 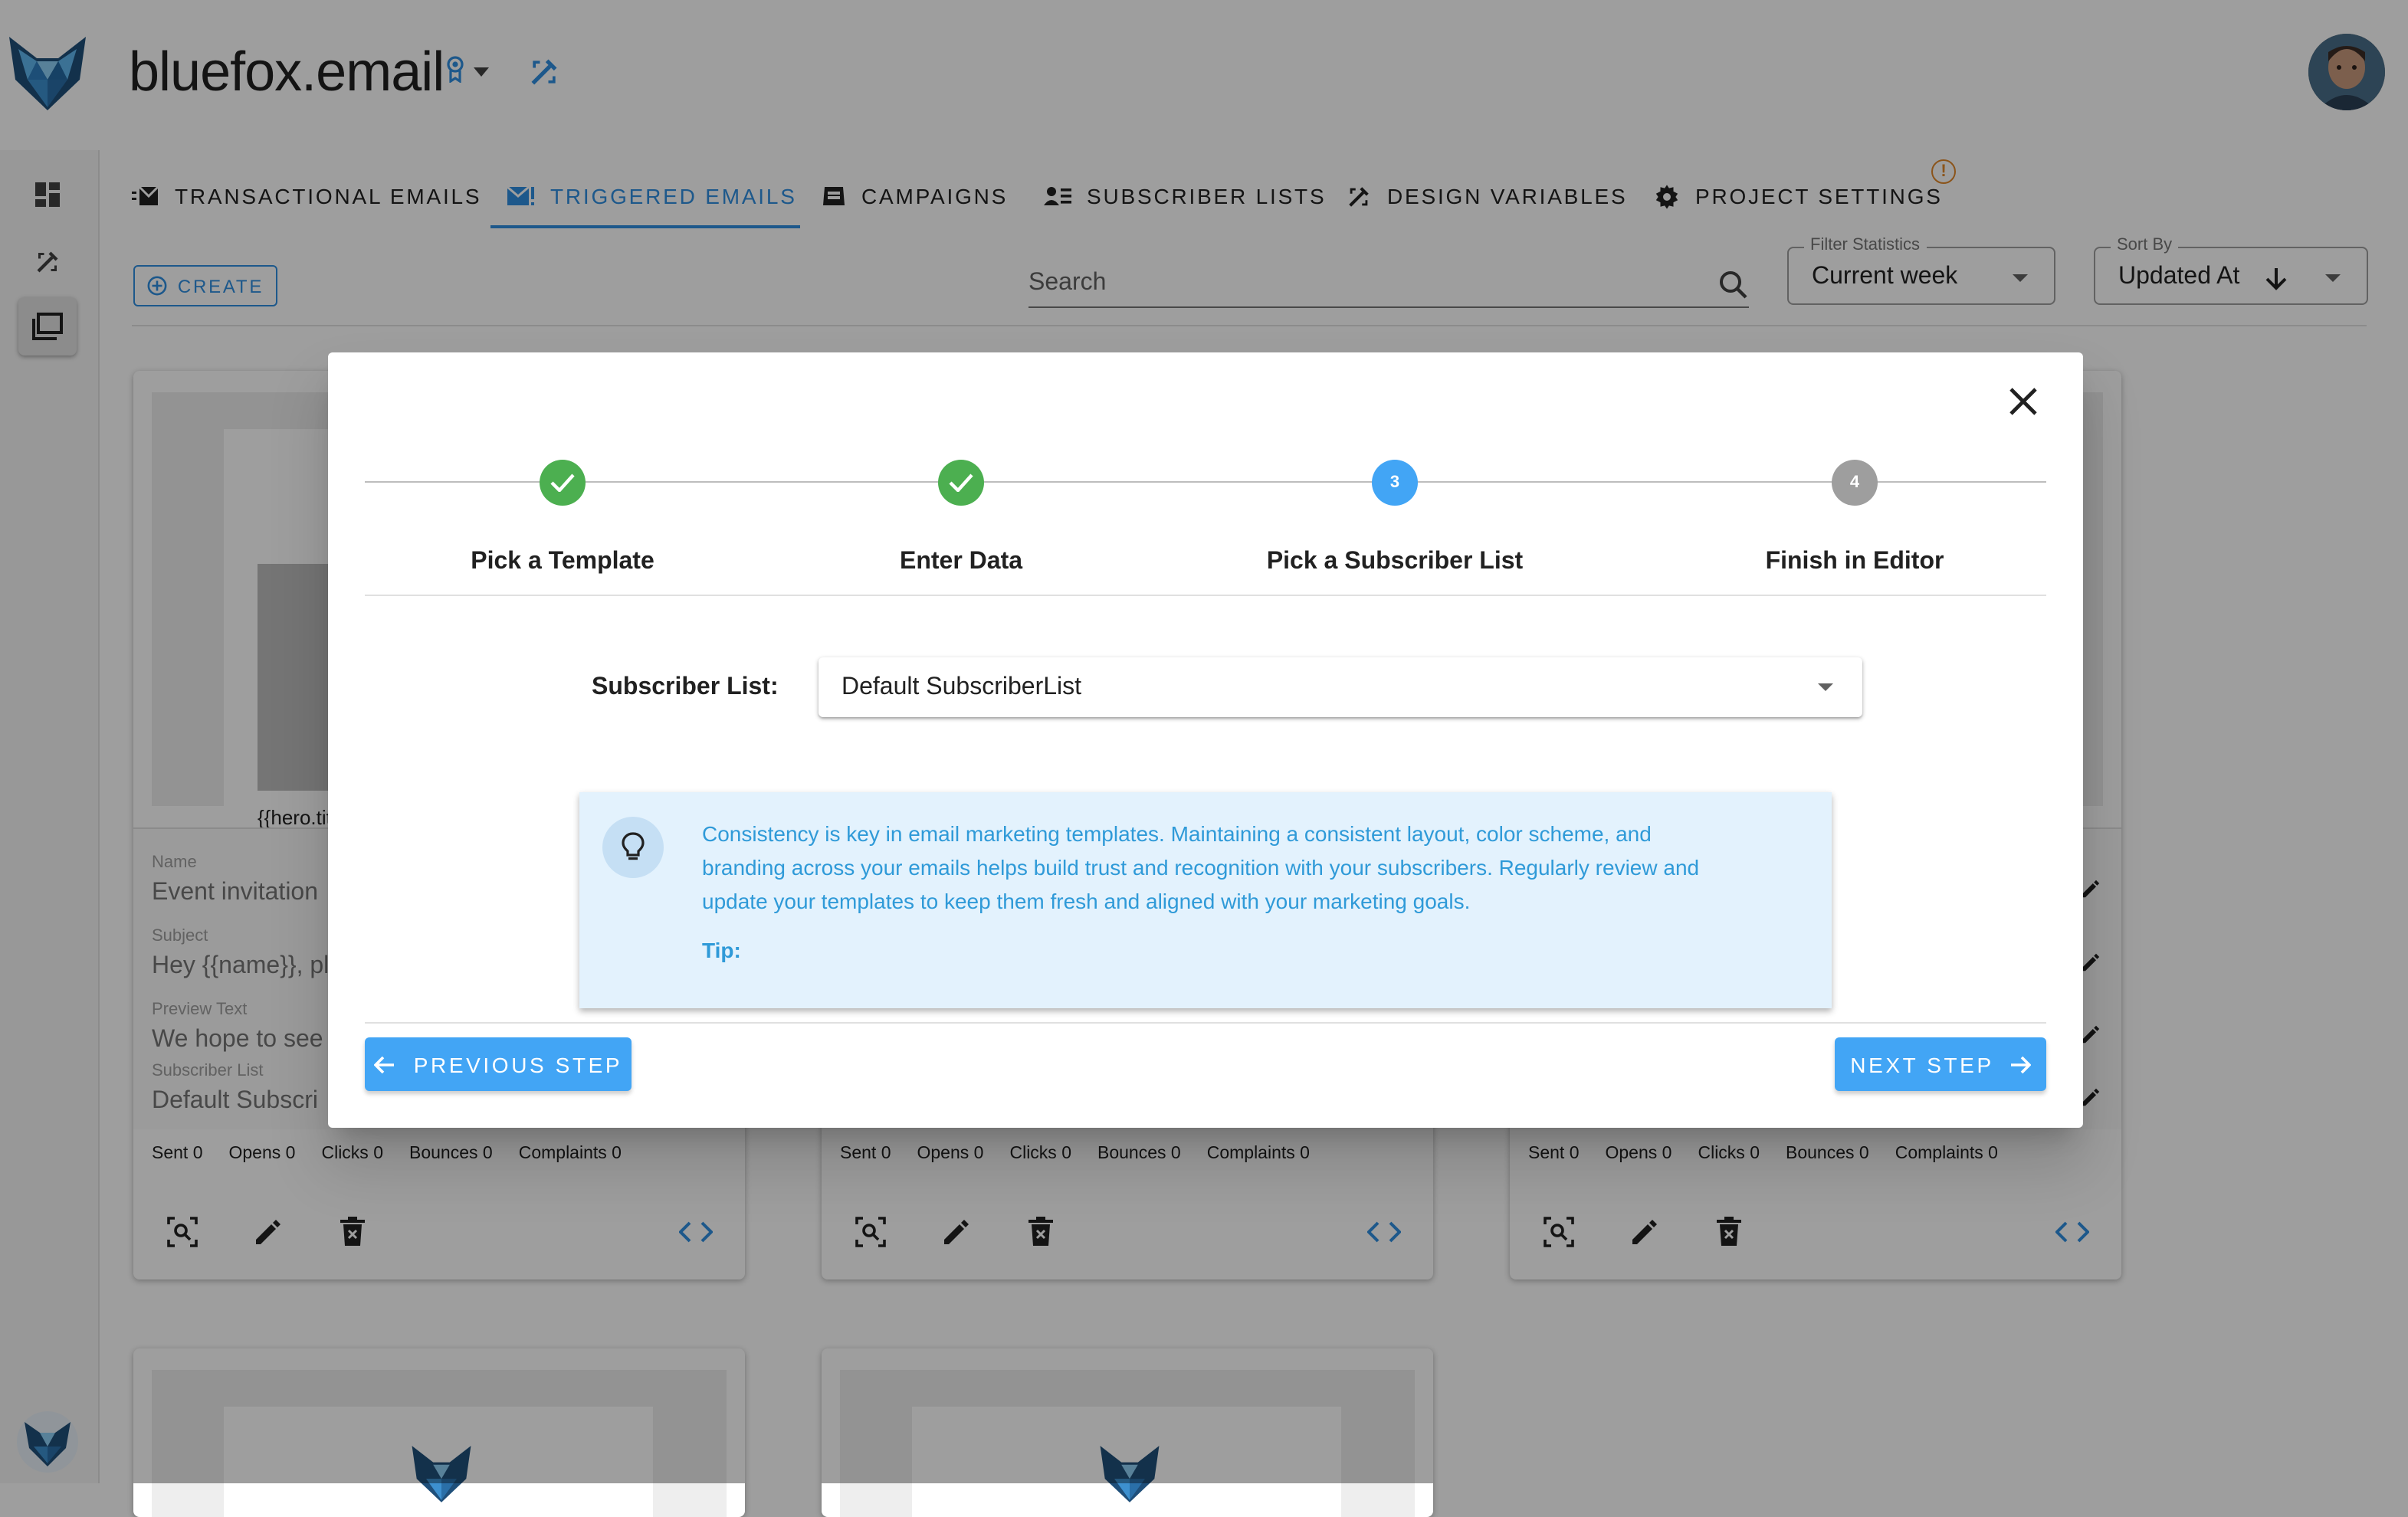 What do you see at coordinates (961, 562) in the screenshot?
I see `step-2-label: Enter Data` at bounding box center [961, 562].